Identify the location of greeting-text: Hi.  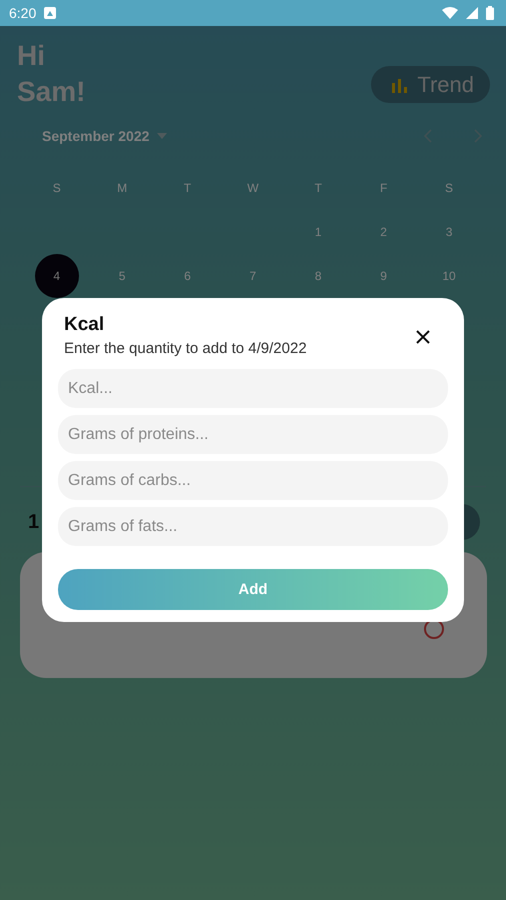
(31, 56).